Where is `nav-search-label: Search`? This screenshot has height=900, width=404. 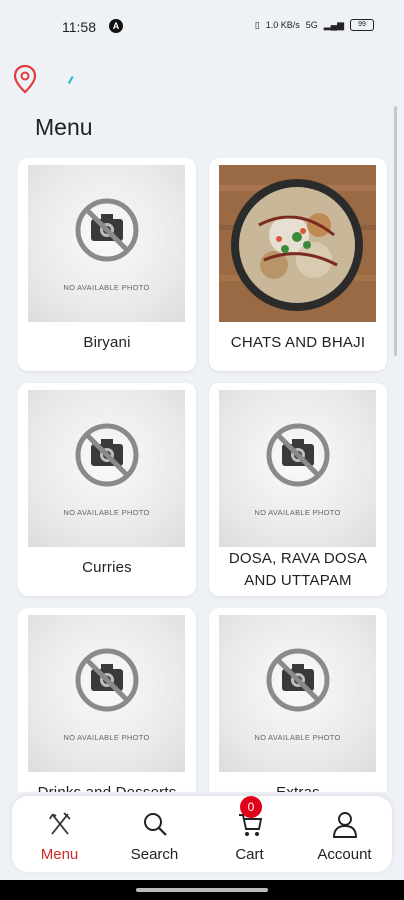 nav-search-label: Search is located at coordinates (154, 854).